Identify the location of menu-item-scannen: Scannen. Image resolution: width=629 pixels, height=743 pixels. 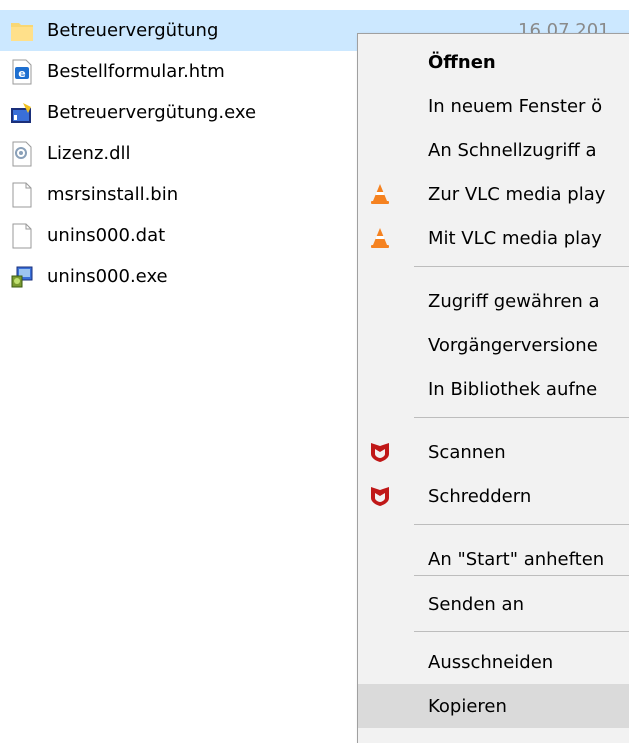
(493, 452).